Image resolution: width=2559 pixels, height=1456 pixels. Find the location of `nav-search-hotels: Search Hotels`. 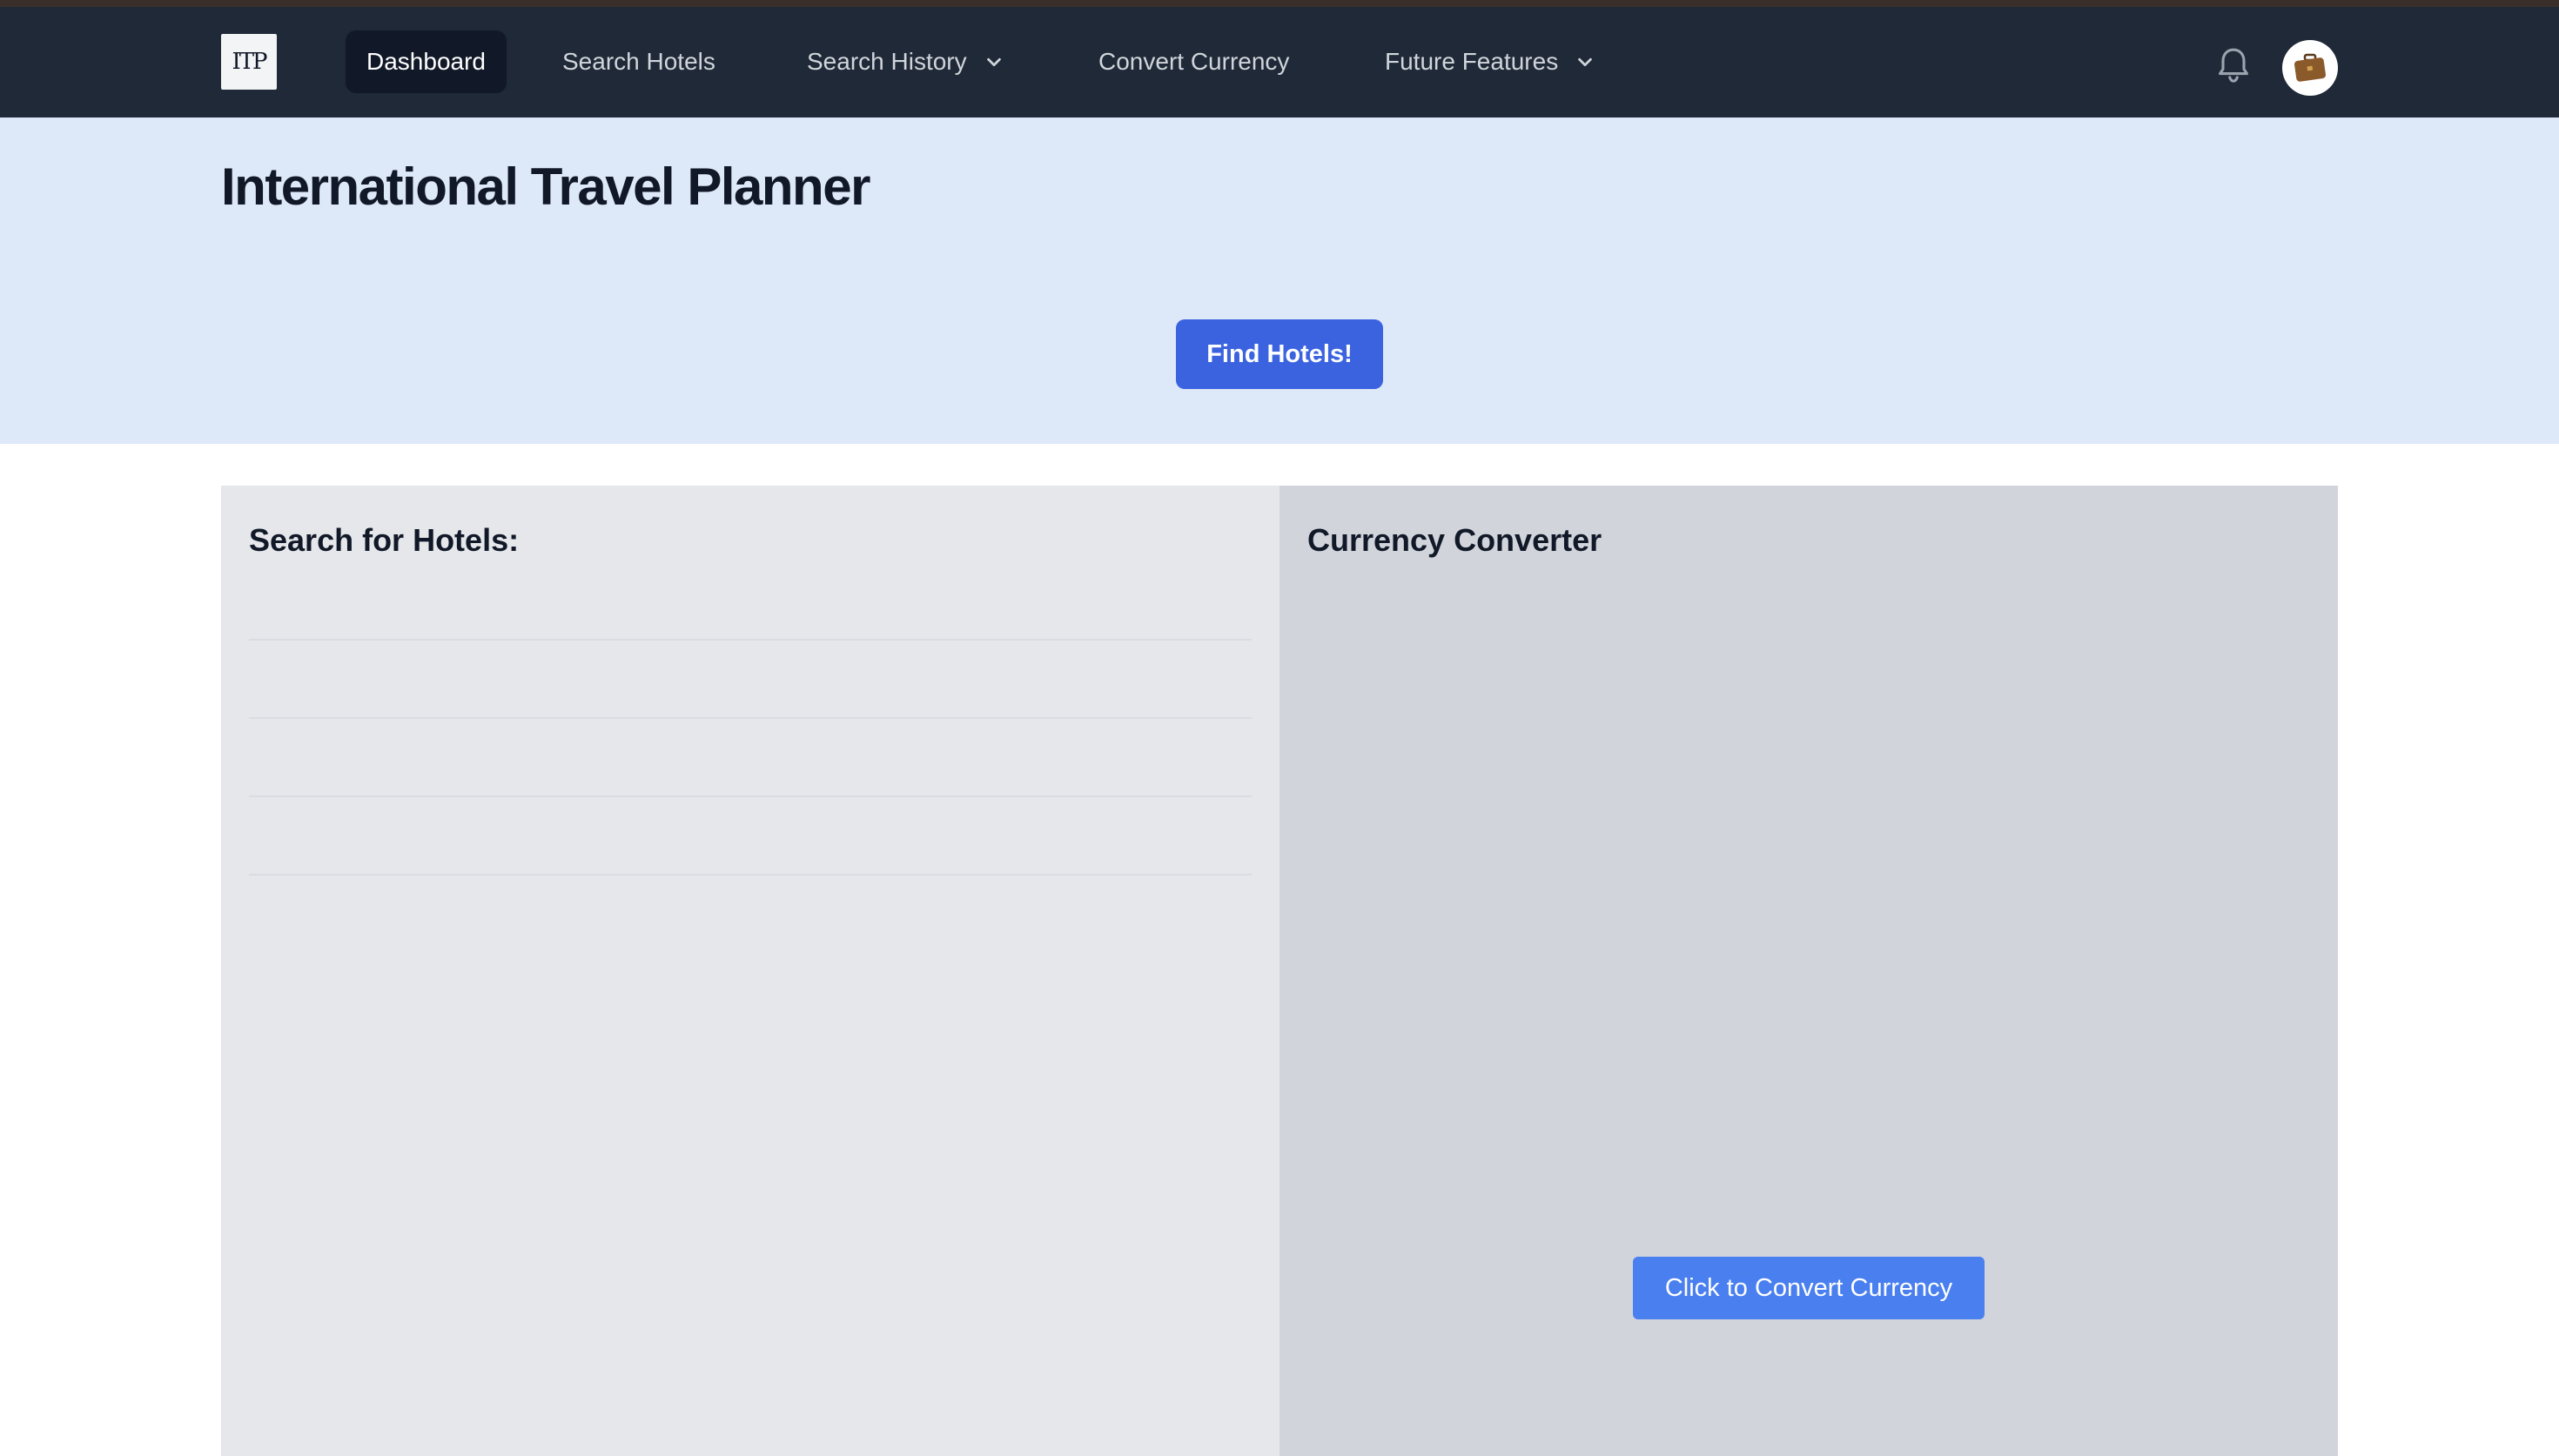

nav-search-hotels: Search Hotels is located at coordinates (638, 61).